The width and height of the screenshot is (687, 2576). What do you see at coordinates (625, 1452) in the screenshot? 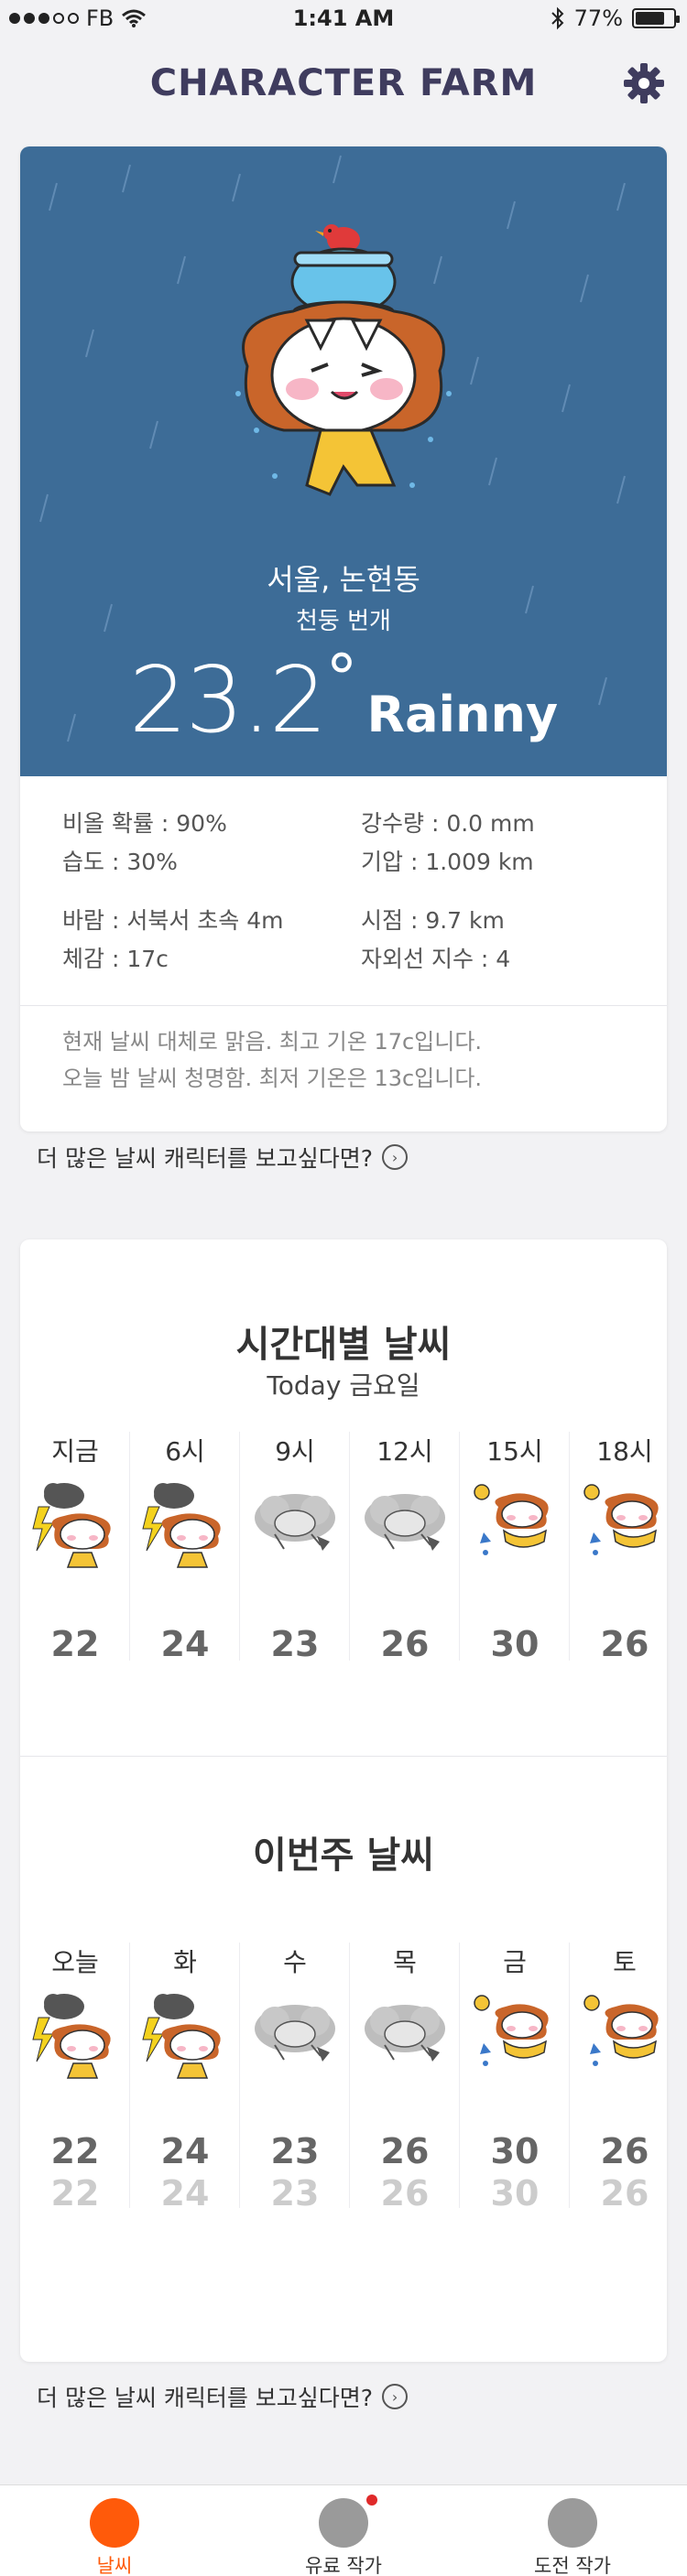
I see `hour-label: 18시` at bounding box center [625, 1452].